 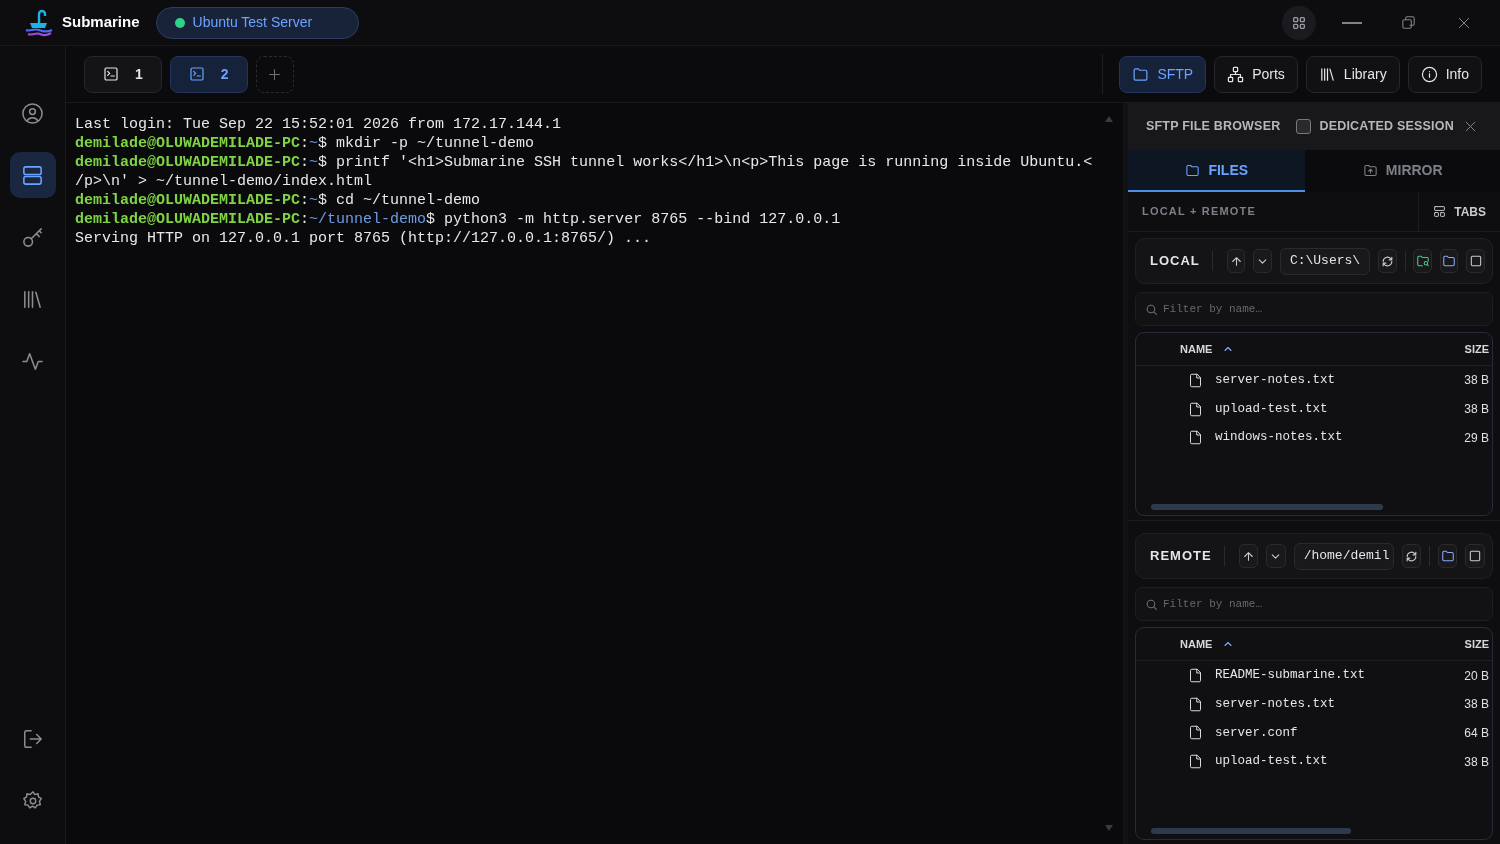 I want to click on info-button: Info, so click(x=1444, y=74).